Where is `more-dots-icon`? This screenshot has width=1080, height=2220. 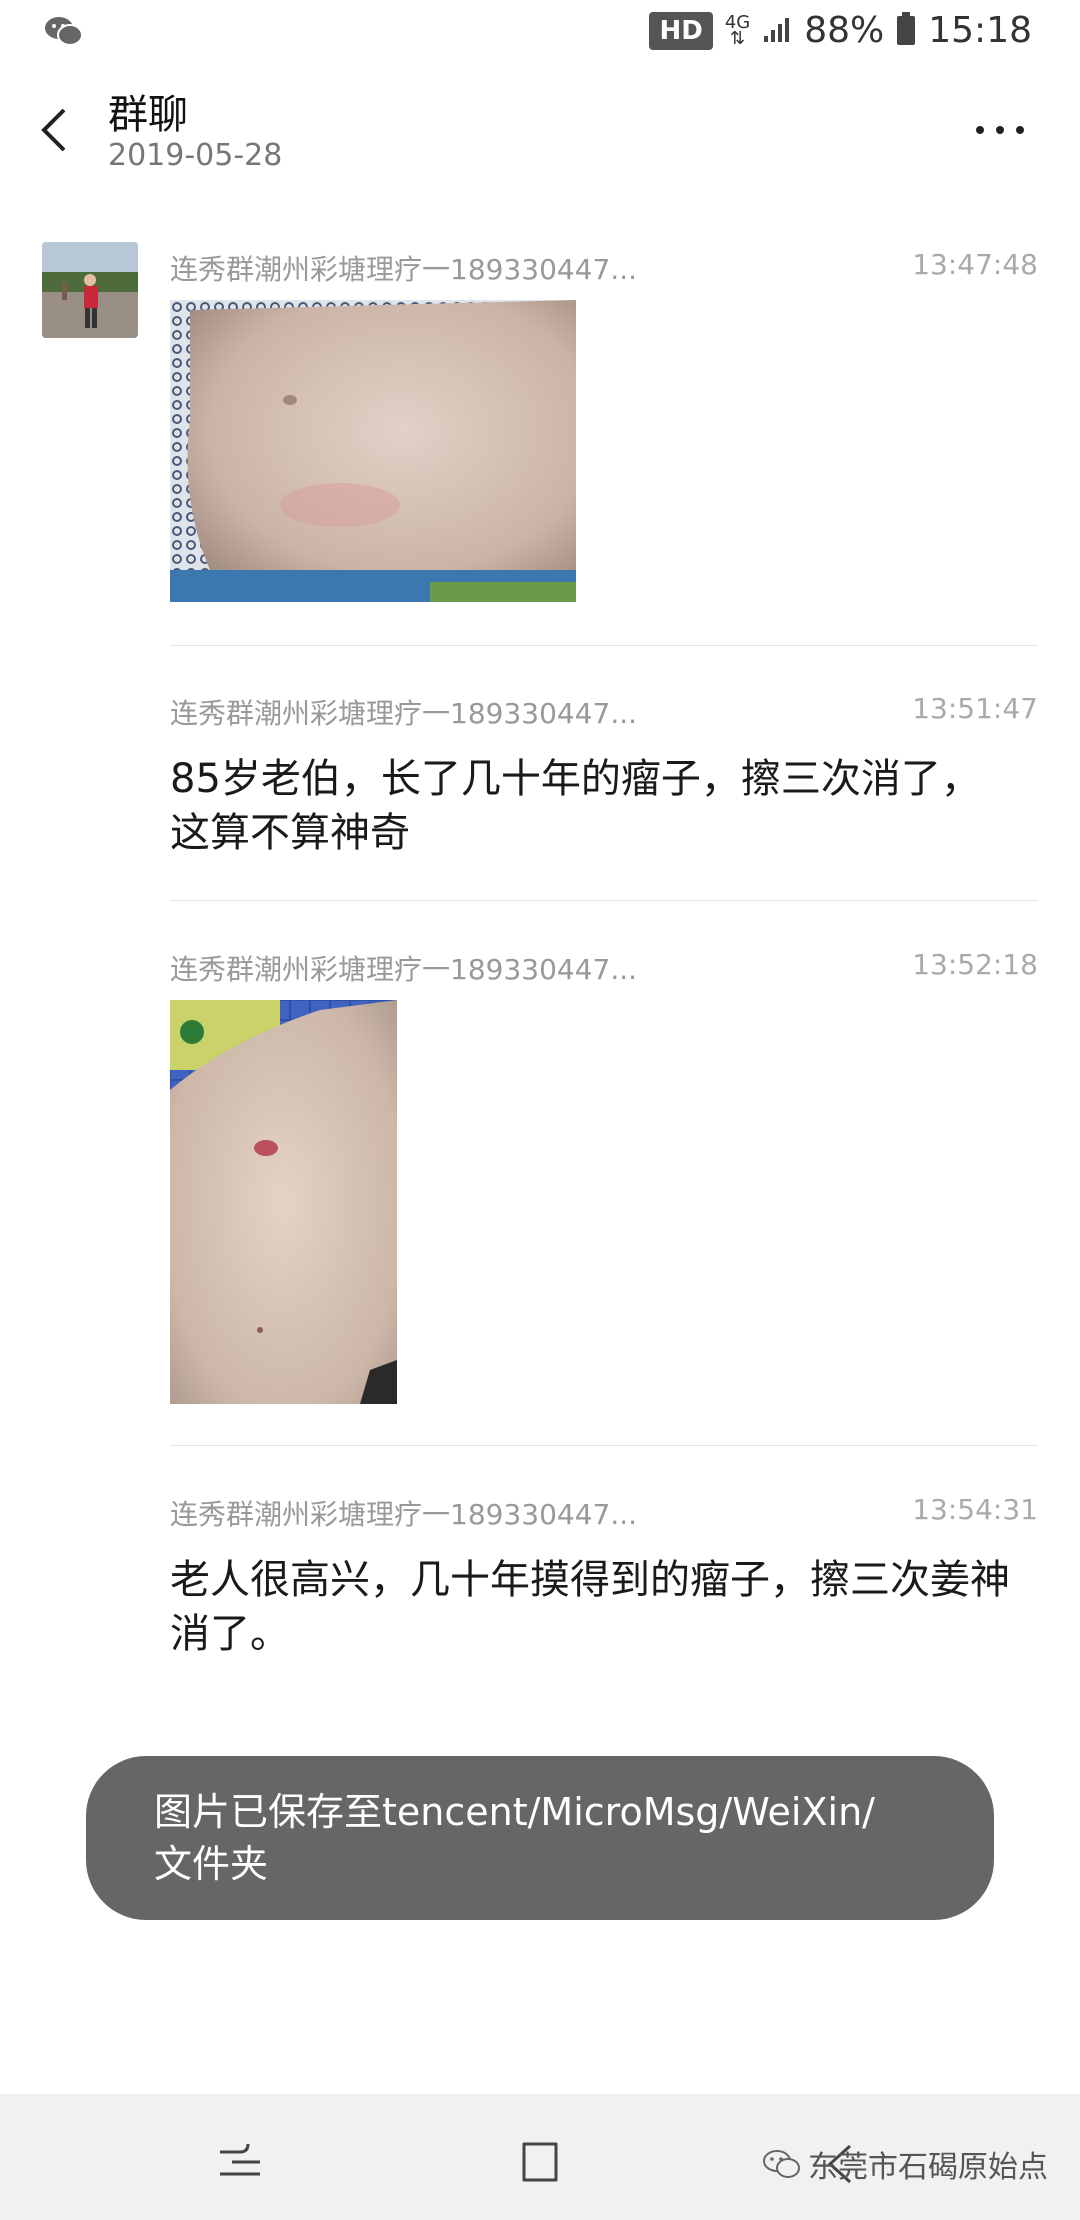 more-dots-icon is located at coordinates (1000, 130).